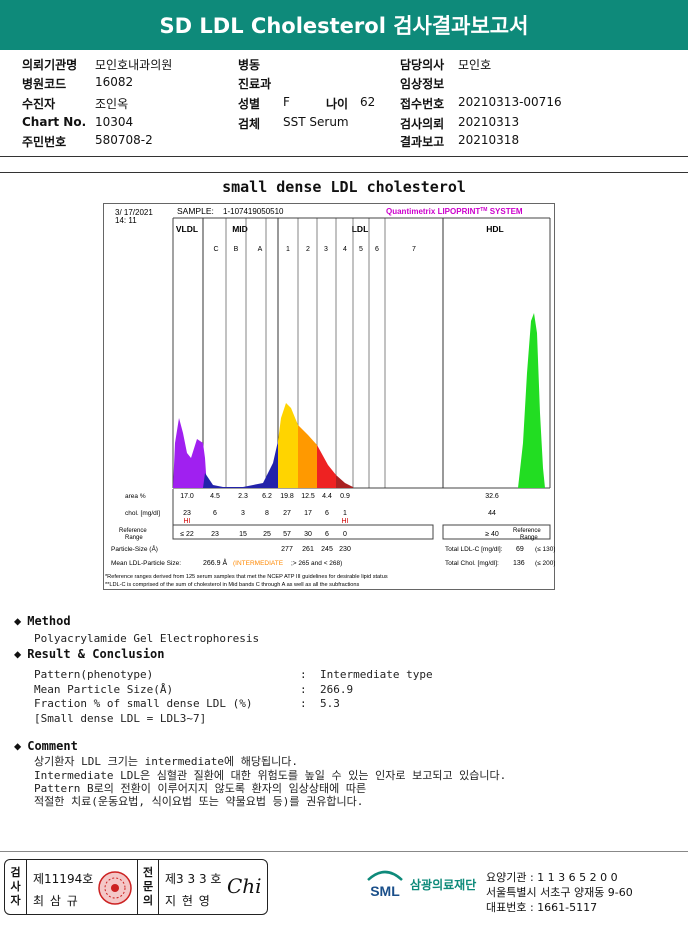 This screenshot has height=925, width=688. Describe the element at coordinates (489, 140) in the screenshot. I see `info-value: 20210318` at that location.